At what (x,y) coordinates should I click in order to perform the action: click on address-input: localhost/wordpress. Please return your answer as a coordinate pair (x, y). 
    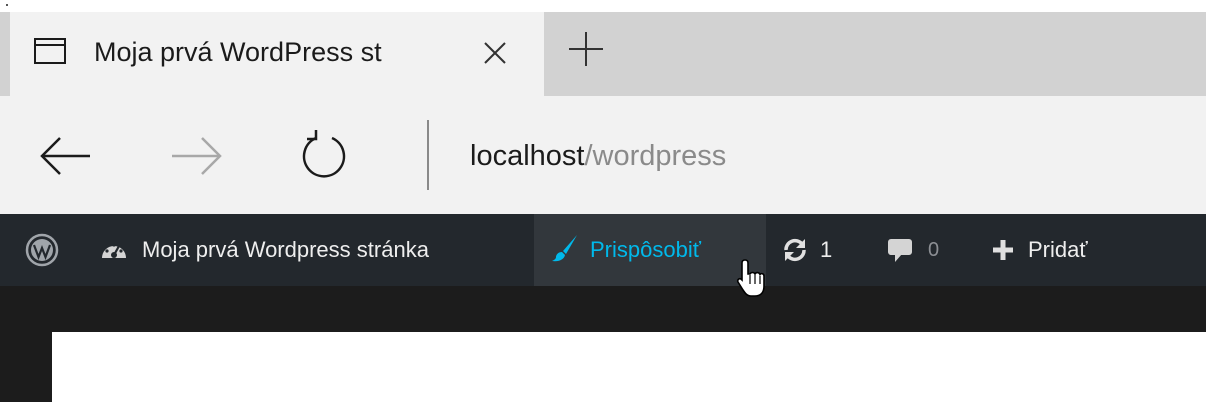
    Looking at the image, I should click on (598, 156).